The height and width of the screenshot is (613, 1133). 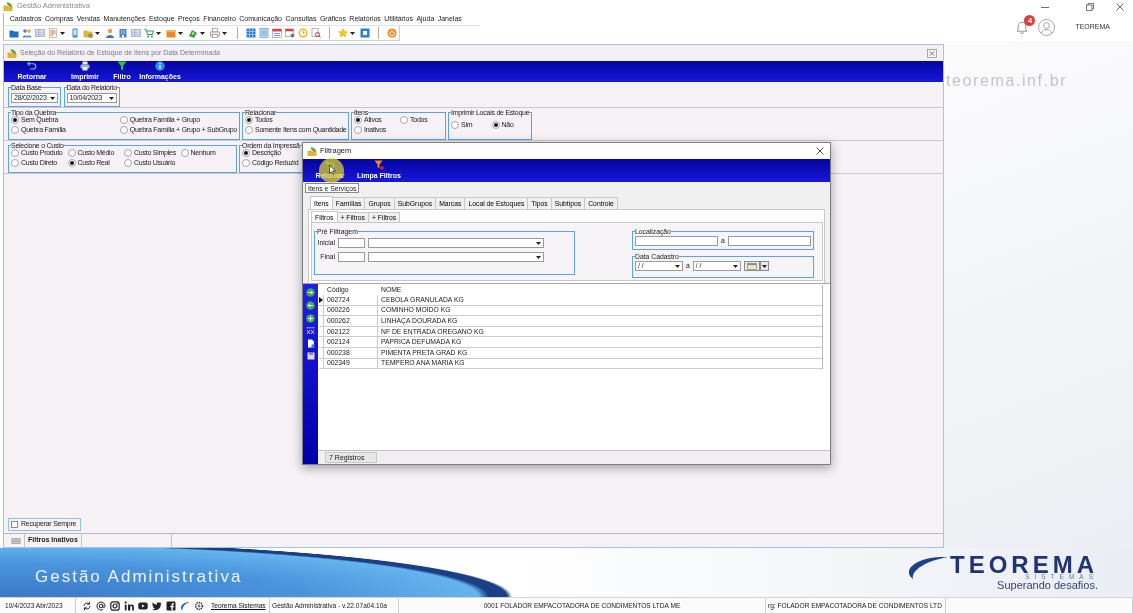 What do you see at coordinates (123, 33) in the screenshot?
I see `building-icon` at bounding box center [123, 33].